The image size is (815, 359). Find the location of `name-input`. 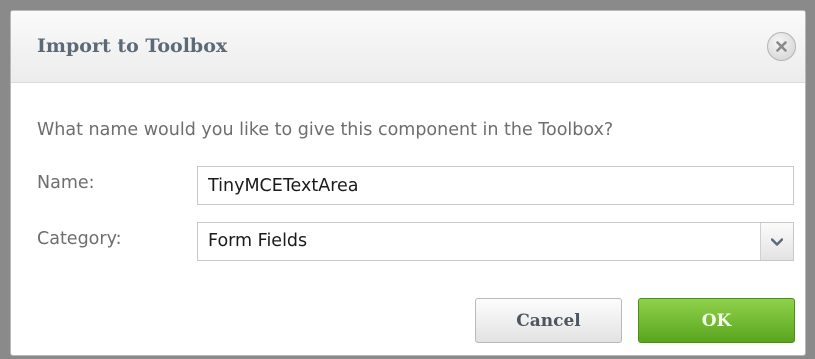

name-input is located at coordinates (495, 185).